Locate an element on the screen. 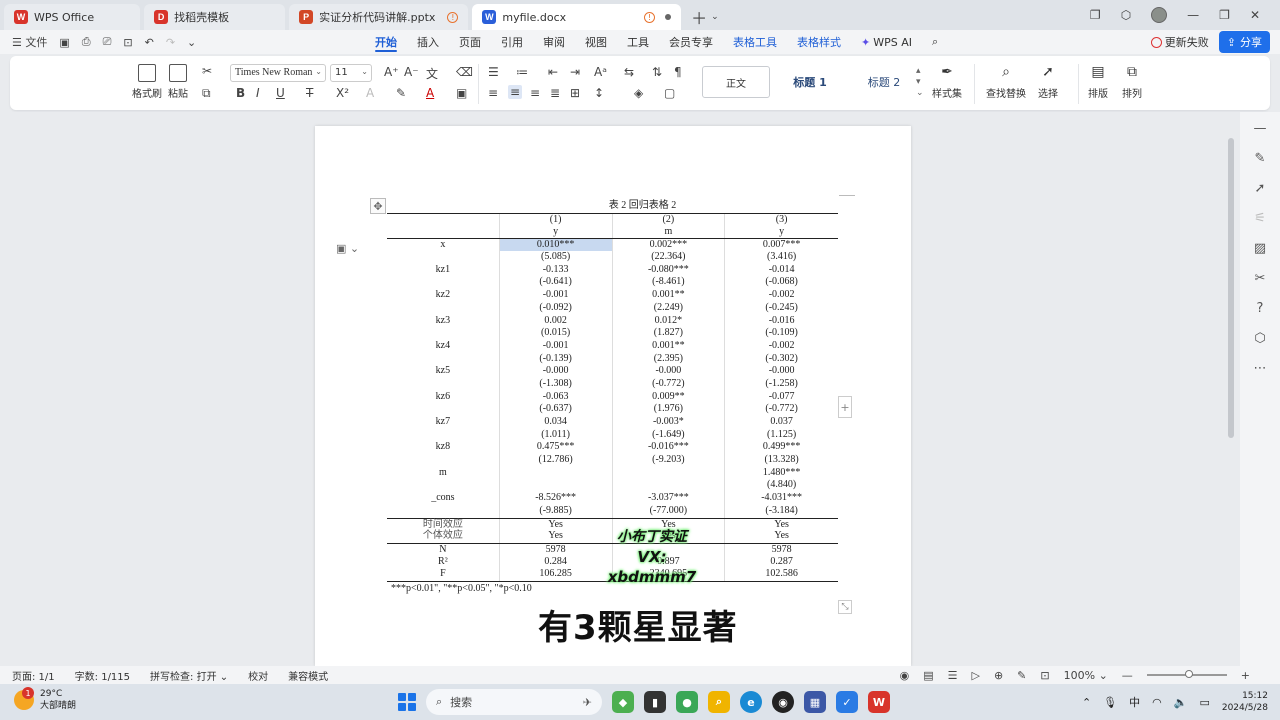 Image resolution: width=1280 pixels, height=720 pixels. row-label: kz4 is located at coordinates (443, 346).